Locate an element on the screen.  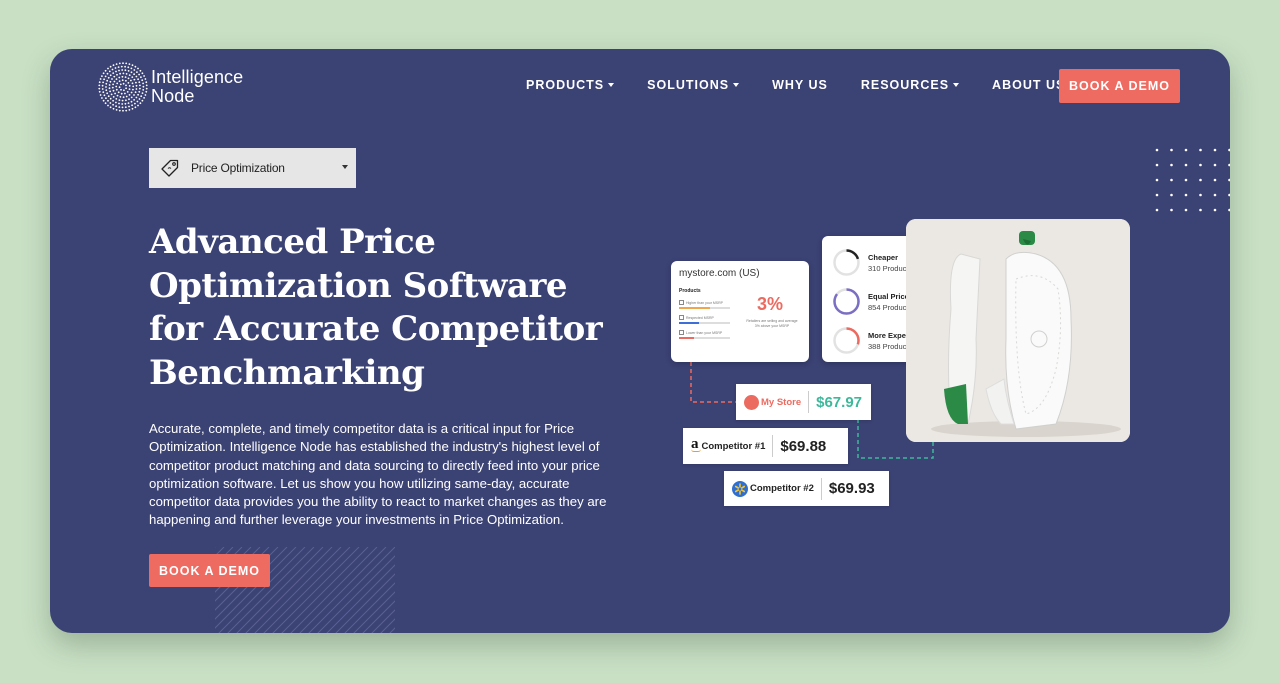
store-metric-label: Lower than your MSRP is located at coordinates (704, 332).